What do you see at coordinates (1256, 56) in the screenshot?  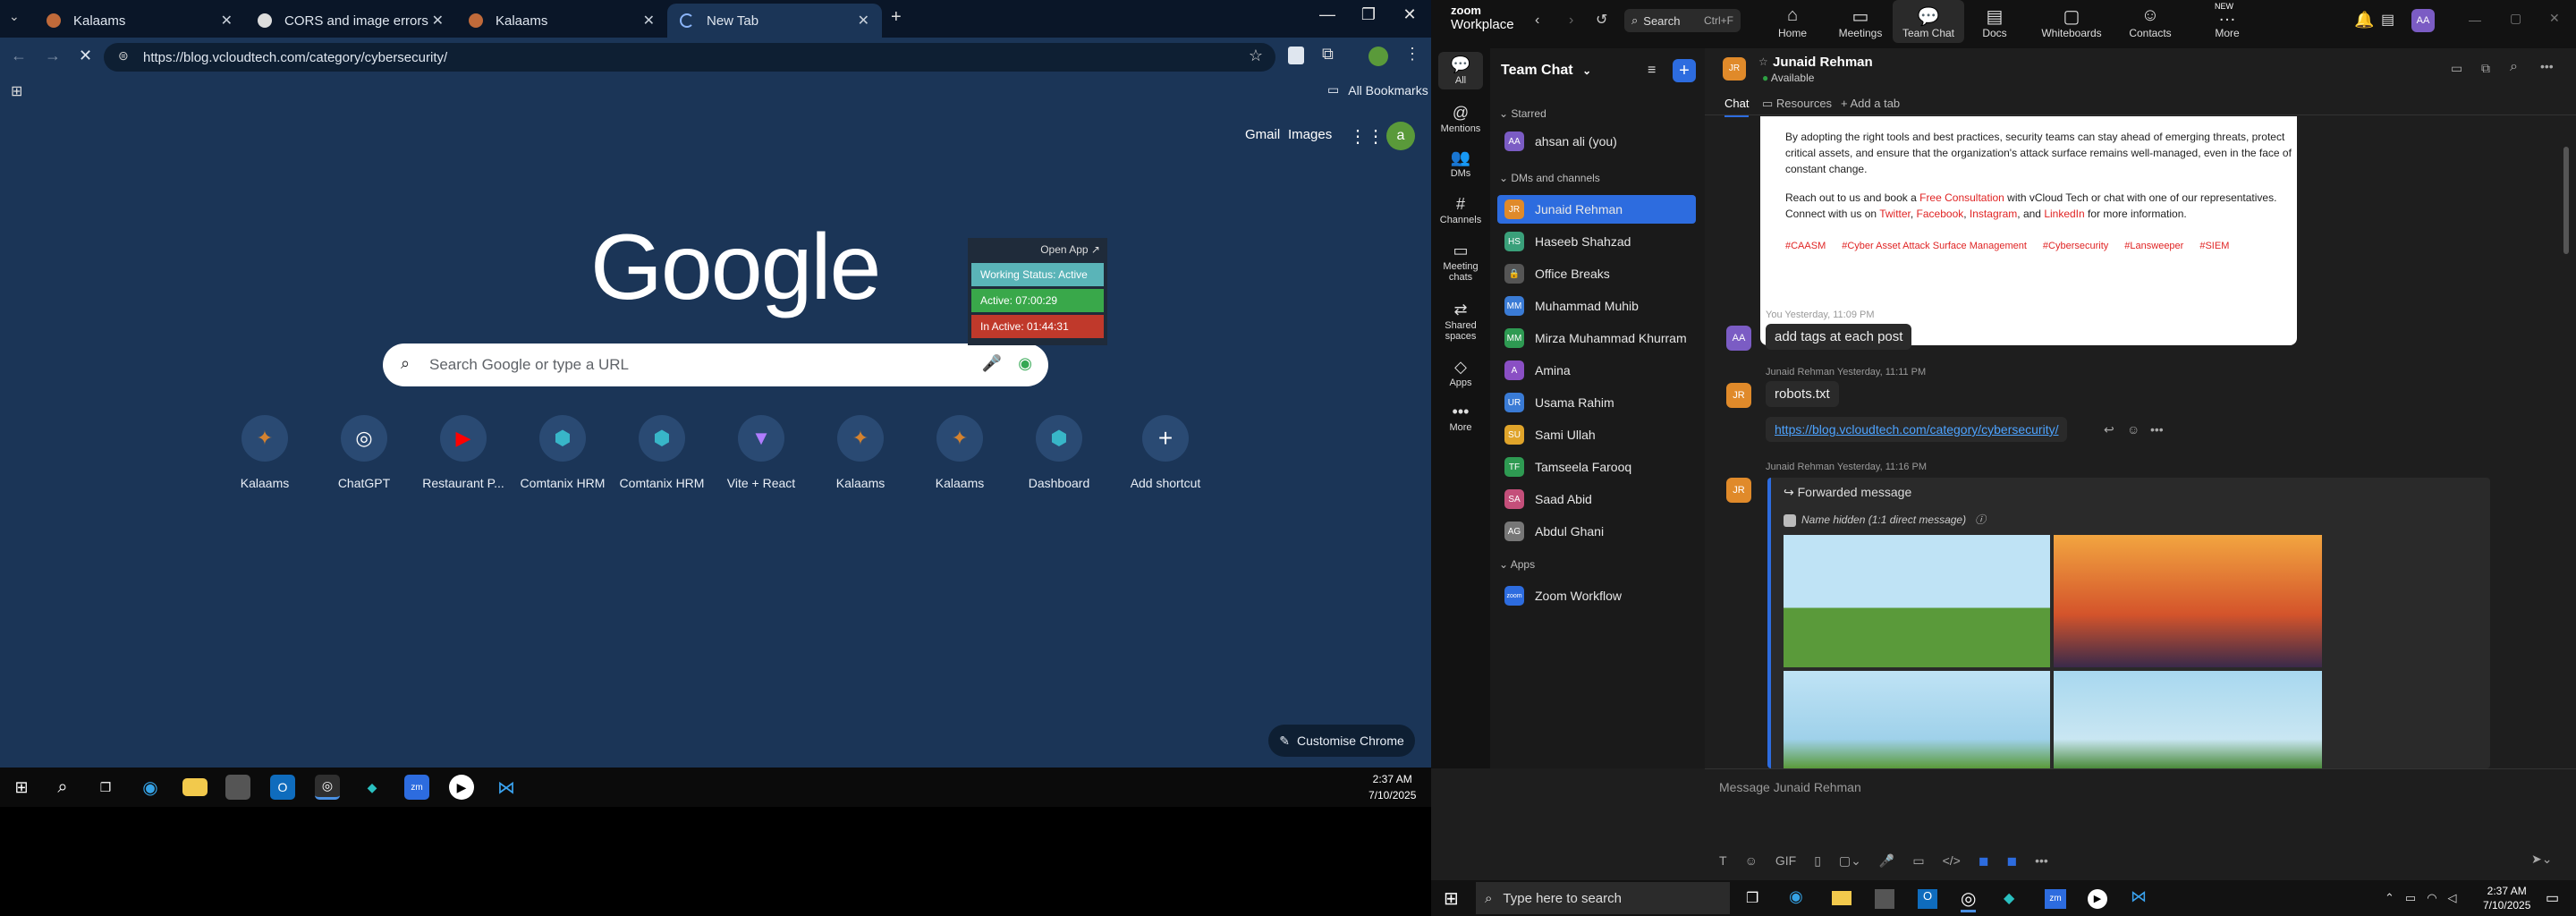 I see `bookmark-star-icon: ☆` at bounding box center [1256, 56].